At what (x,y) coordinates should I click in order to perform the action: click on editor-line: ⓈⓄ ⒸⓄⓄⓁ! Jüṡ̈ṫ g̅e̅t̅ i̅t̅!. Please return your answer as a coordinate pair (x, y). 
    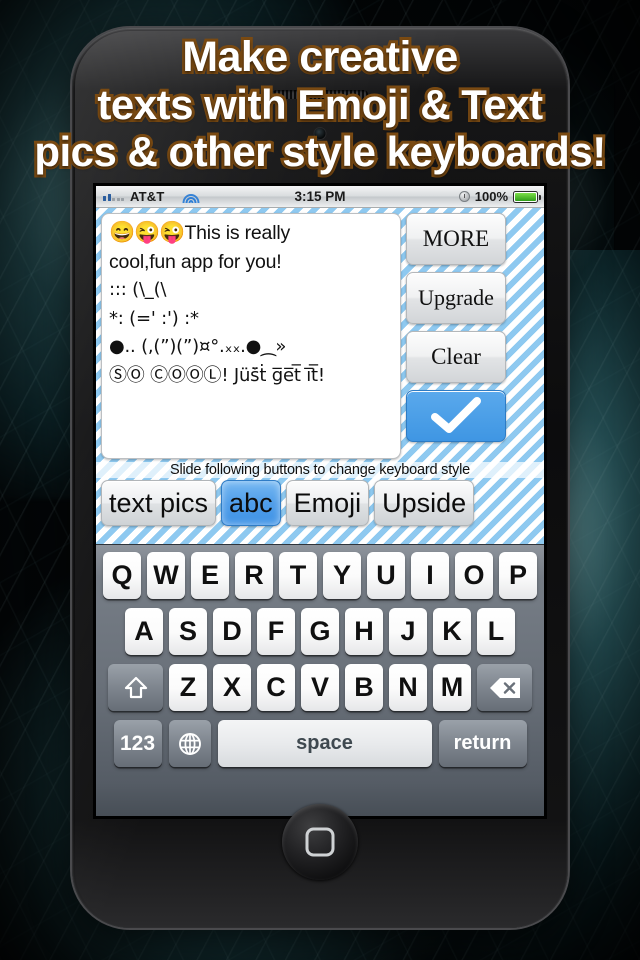
    Looking at the image, I should click on (217, 375).